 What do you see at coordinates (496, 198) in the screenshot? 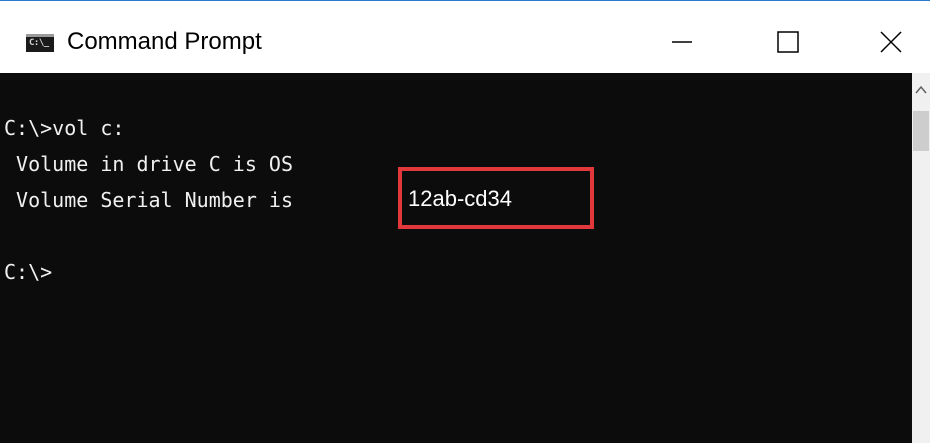
I see `serial-highlight-box` at bounding box center [496, 198].